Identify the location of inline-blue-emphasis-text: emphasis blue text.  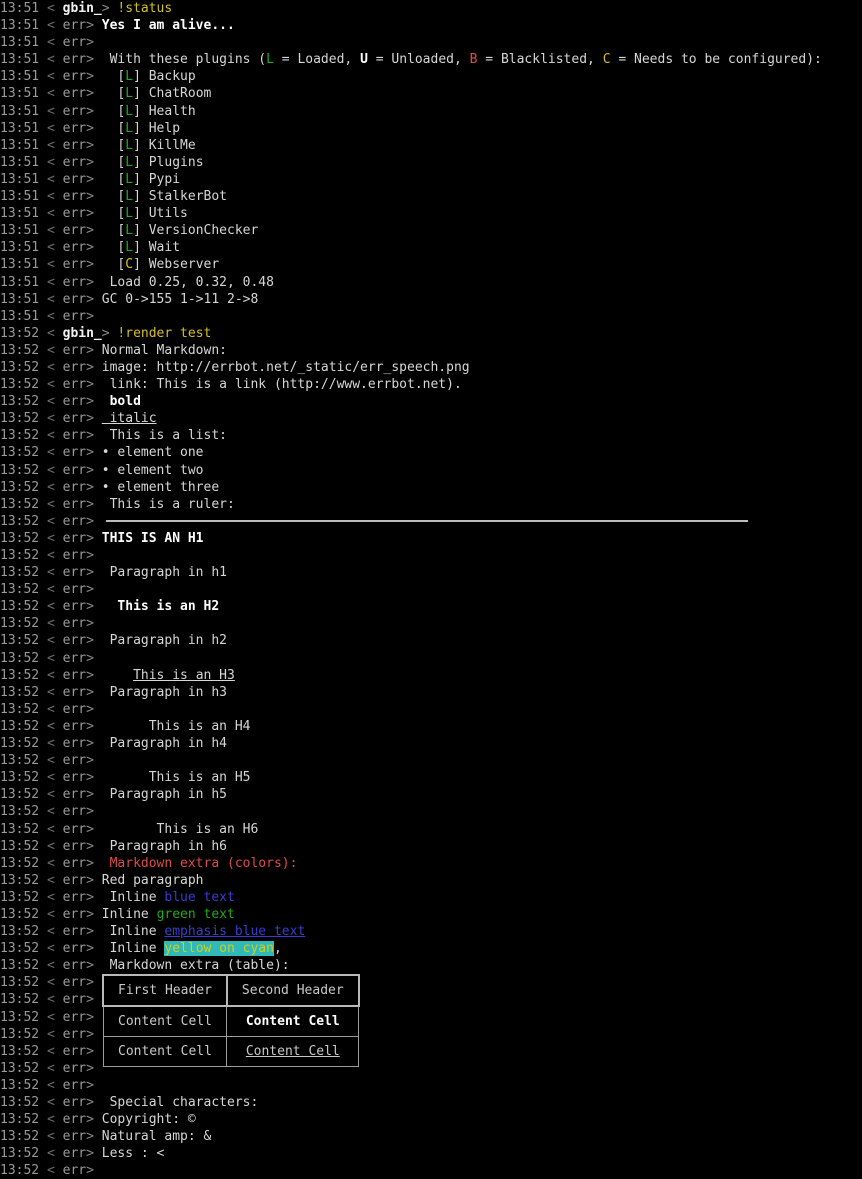
(235, 932).